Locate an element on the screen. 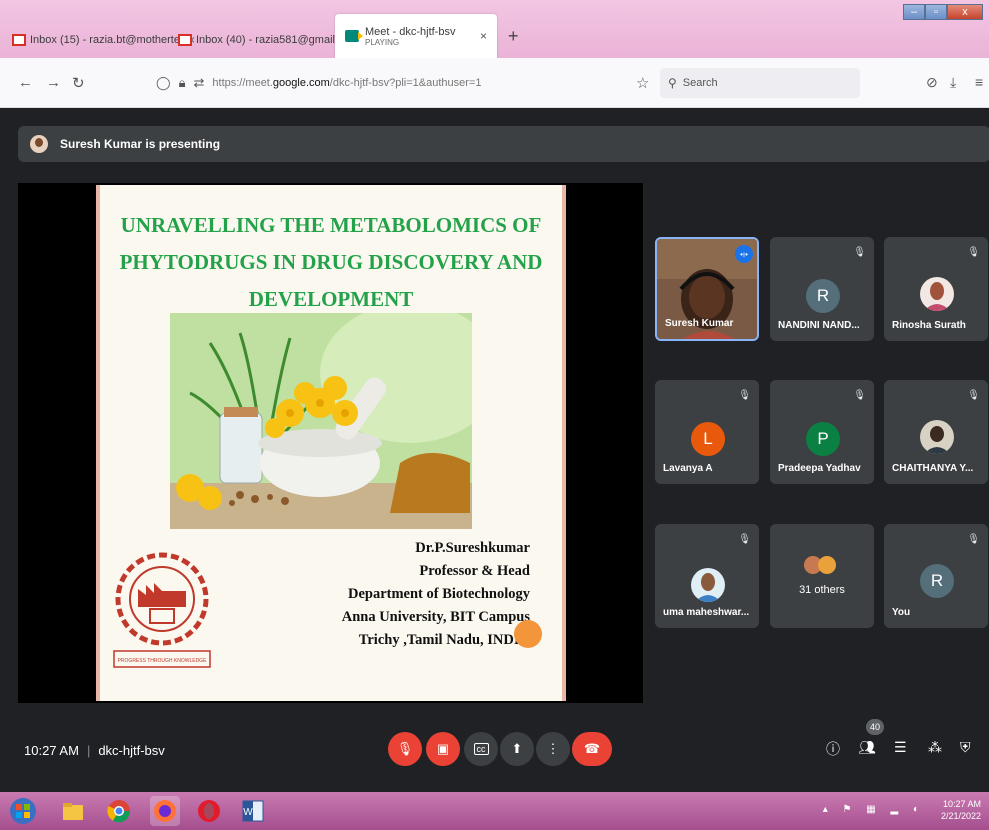 The width and height of the screenshot is (989, 830). url-prefix: https://meet. is located at coordinates (242, 83).